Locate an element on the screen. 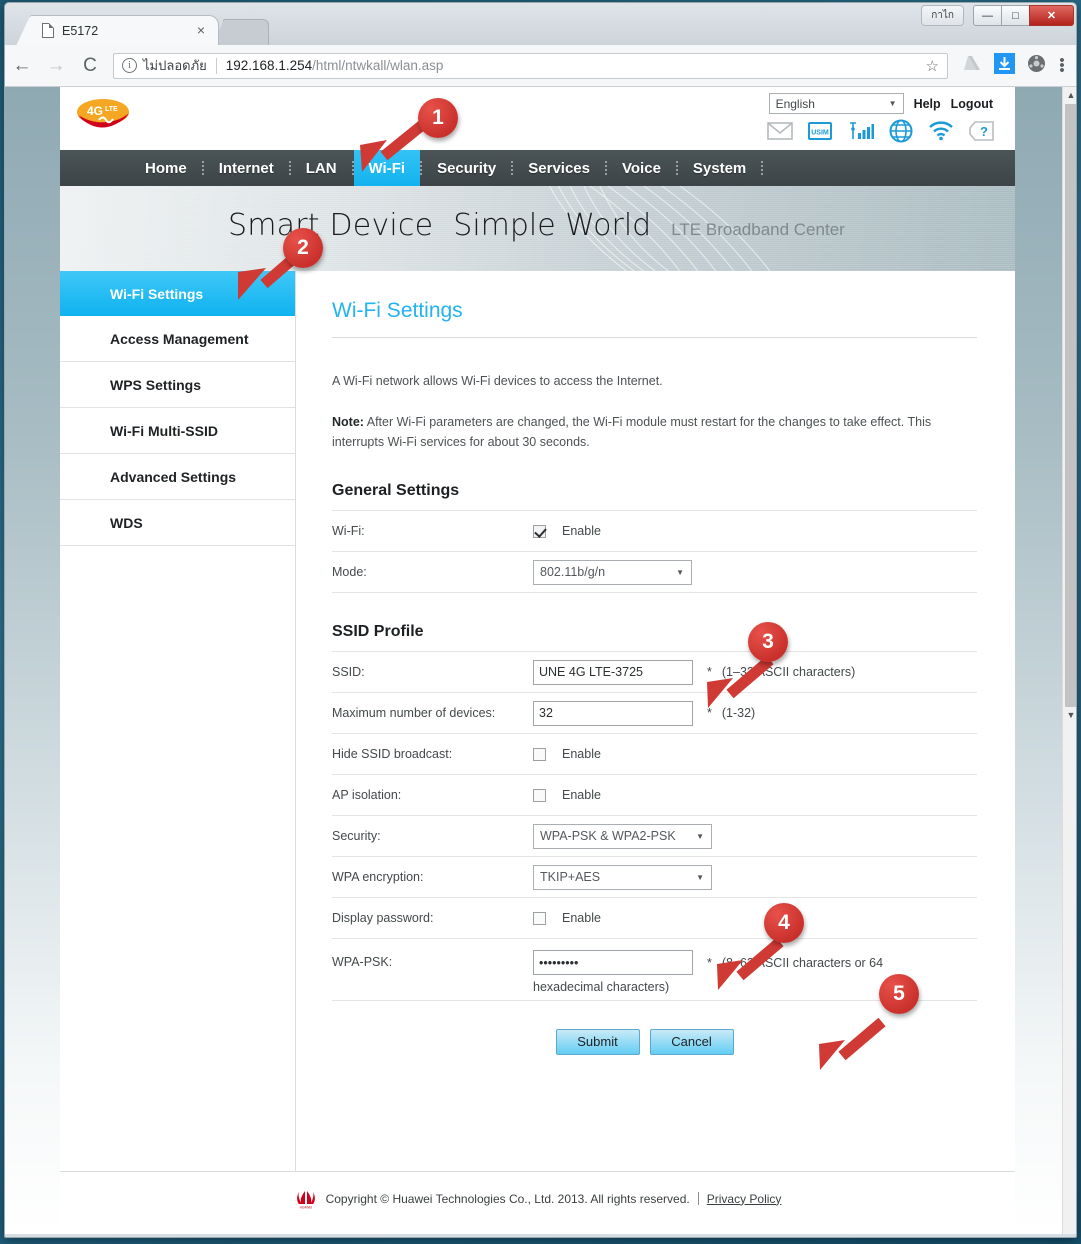 The image size is (1081, 1244). maximize-button: □ is located at coordinates (1015, 15).